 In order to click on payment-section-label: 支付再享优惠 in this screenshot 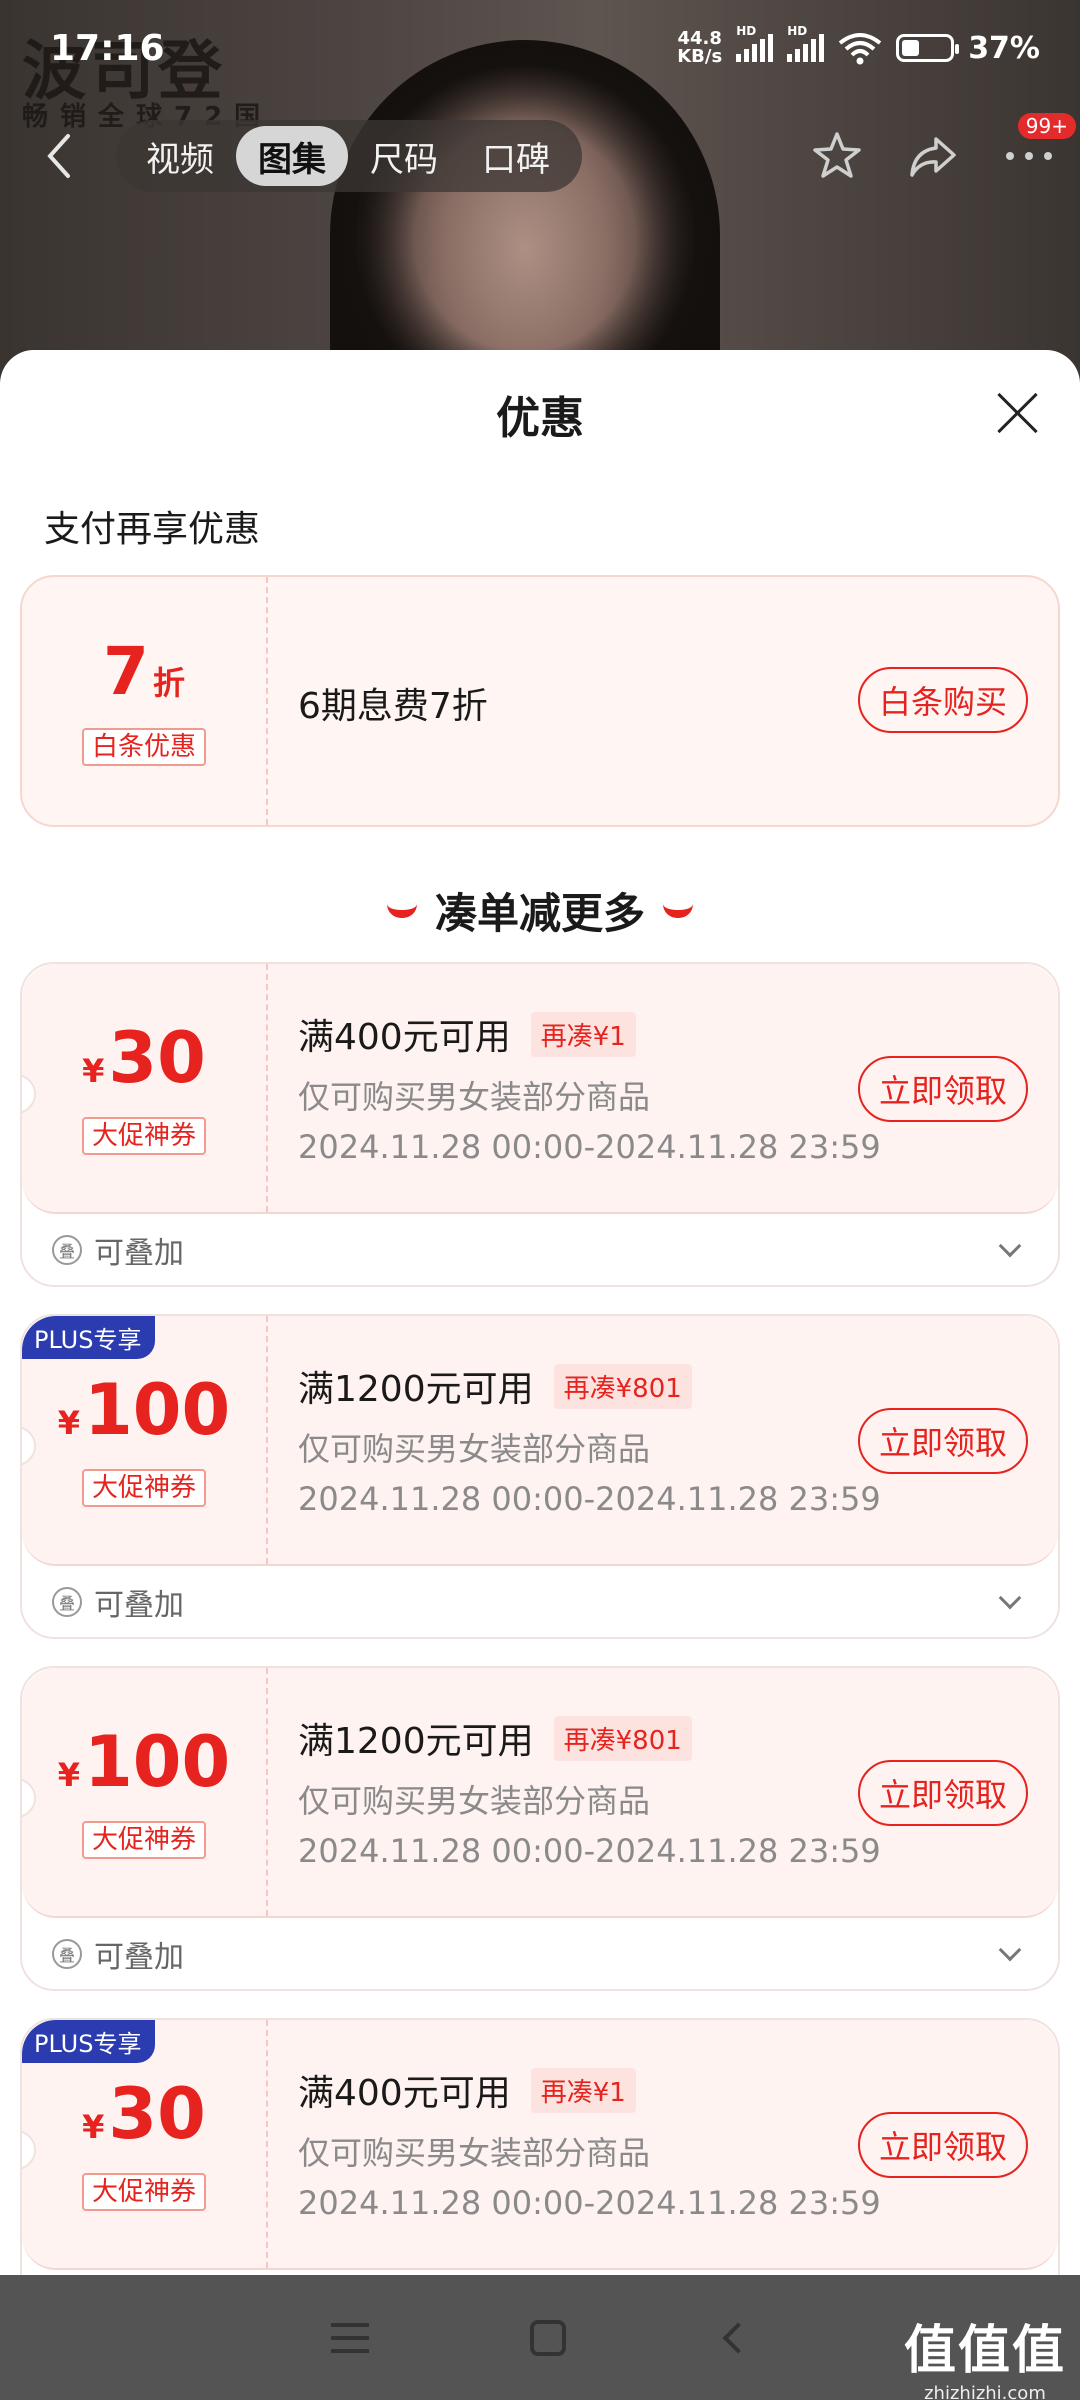, I will do `click(152, 529)`.